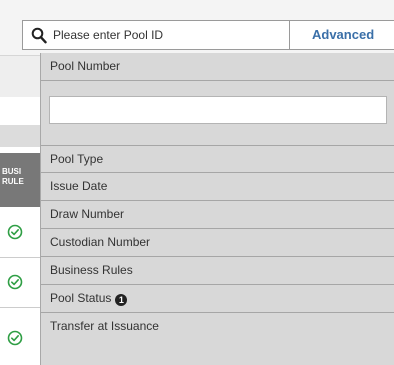 The height and width of the screenshot is (365, 394). Describe the element at coordinates (217, 299) in the screenshot. I see `filter-pool-status: Pool Status 1` at that location.